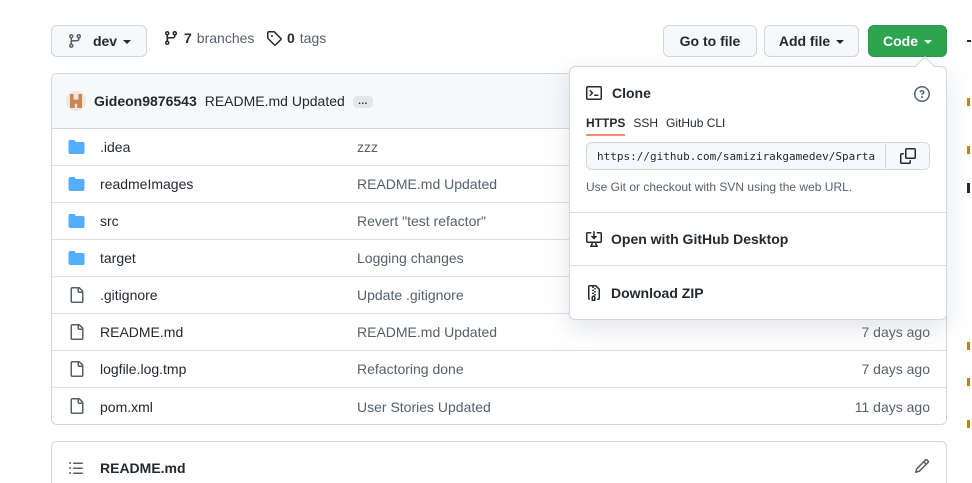  What do you see at coordinates (594, 293) in the screenshot?
I see `file-zip-icon` at bounding box center [594, 293].